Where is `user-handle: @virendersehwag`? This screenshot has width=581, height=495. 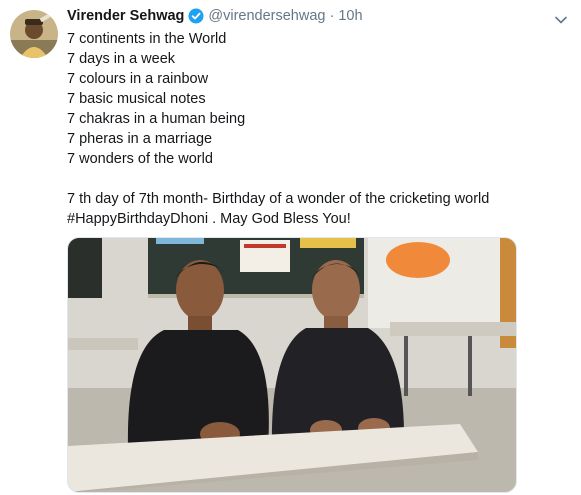 user-handle: @virendersehwag is located at coordinates (266, 16).